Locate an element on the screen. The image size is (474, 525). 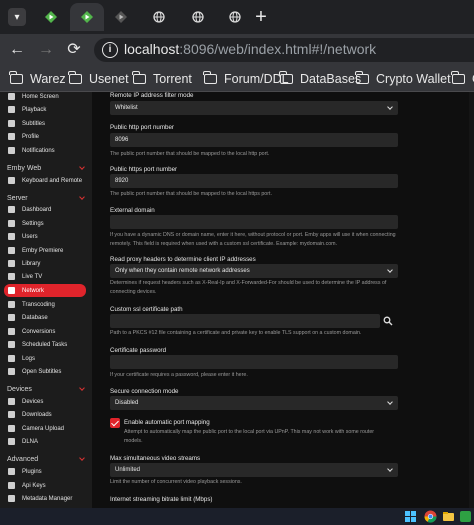
devices-icon is located at coordinates (11, 401).